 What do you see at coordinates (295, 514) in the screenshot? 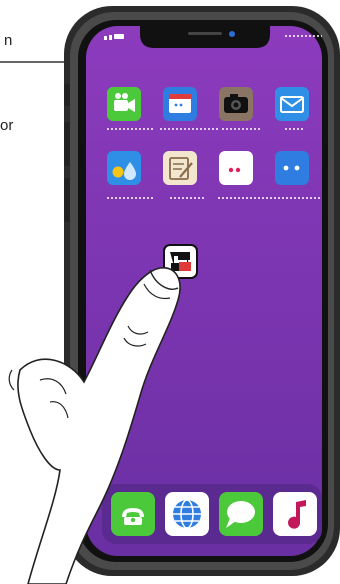
I see `dock-music-icon` at bounding box center [295, 514].